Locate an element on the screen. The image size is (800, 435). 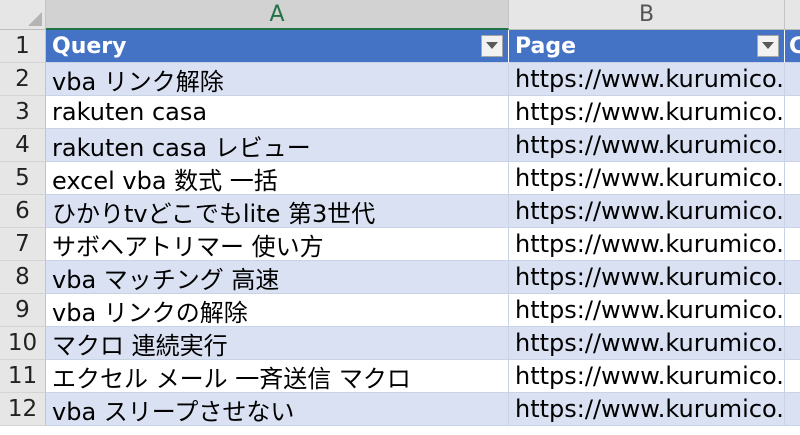
row-number: 12 is located at coordinates (23, 409).